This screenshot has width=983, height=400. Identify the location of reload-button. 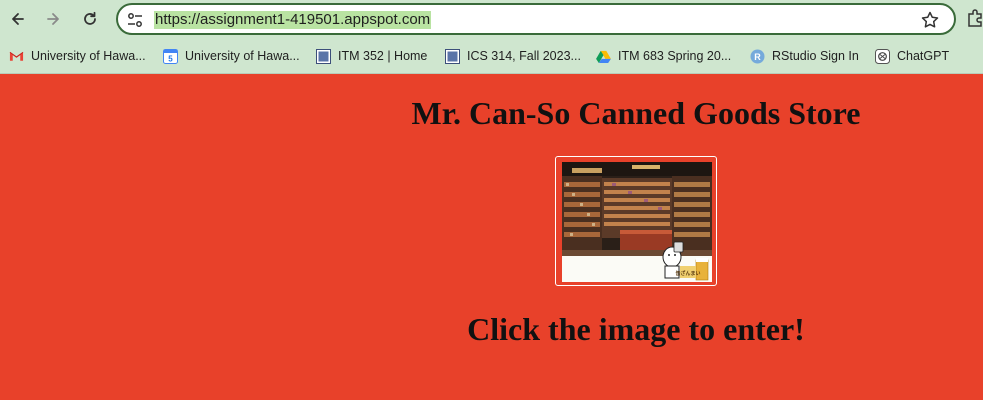
(90, 19).